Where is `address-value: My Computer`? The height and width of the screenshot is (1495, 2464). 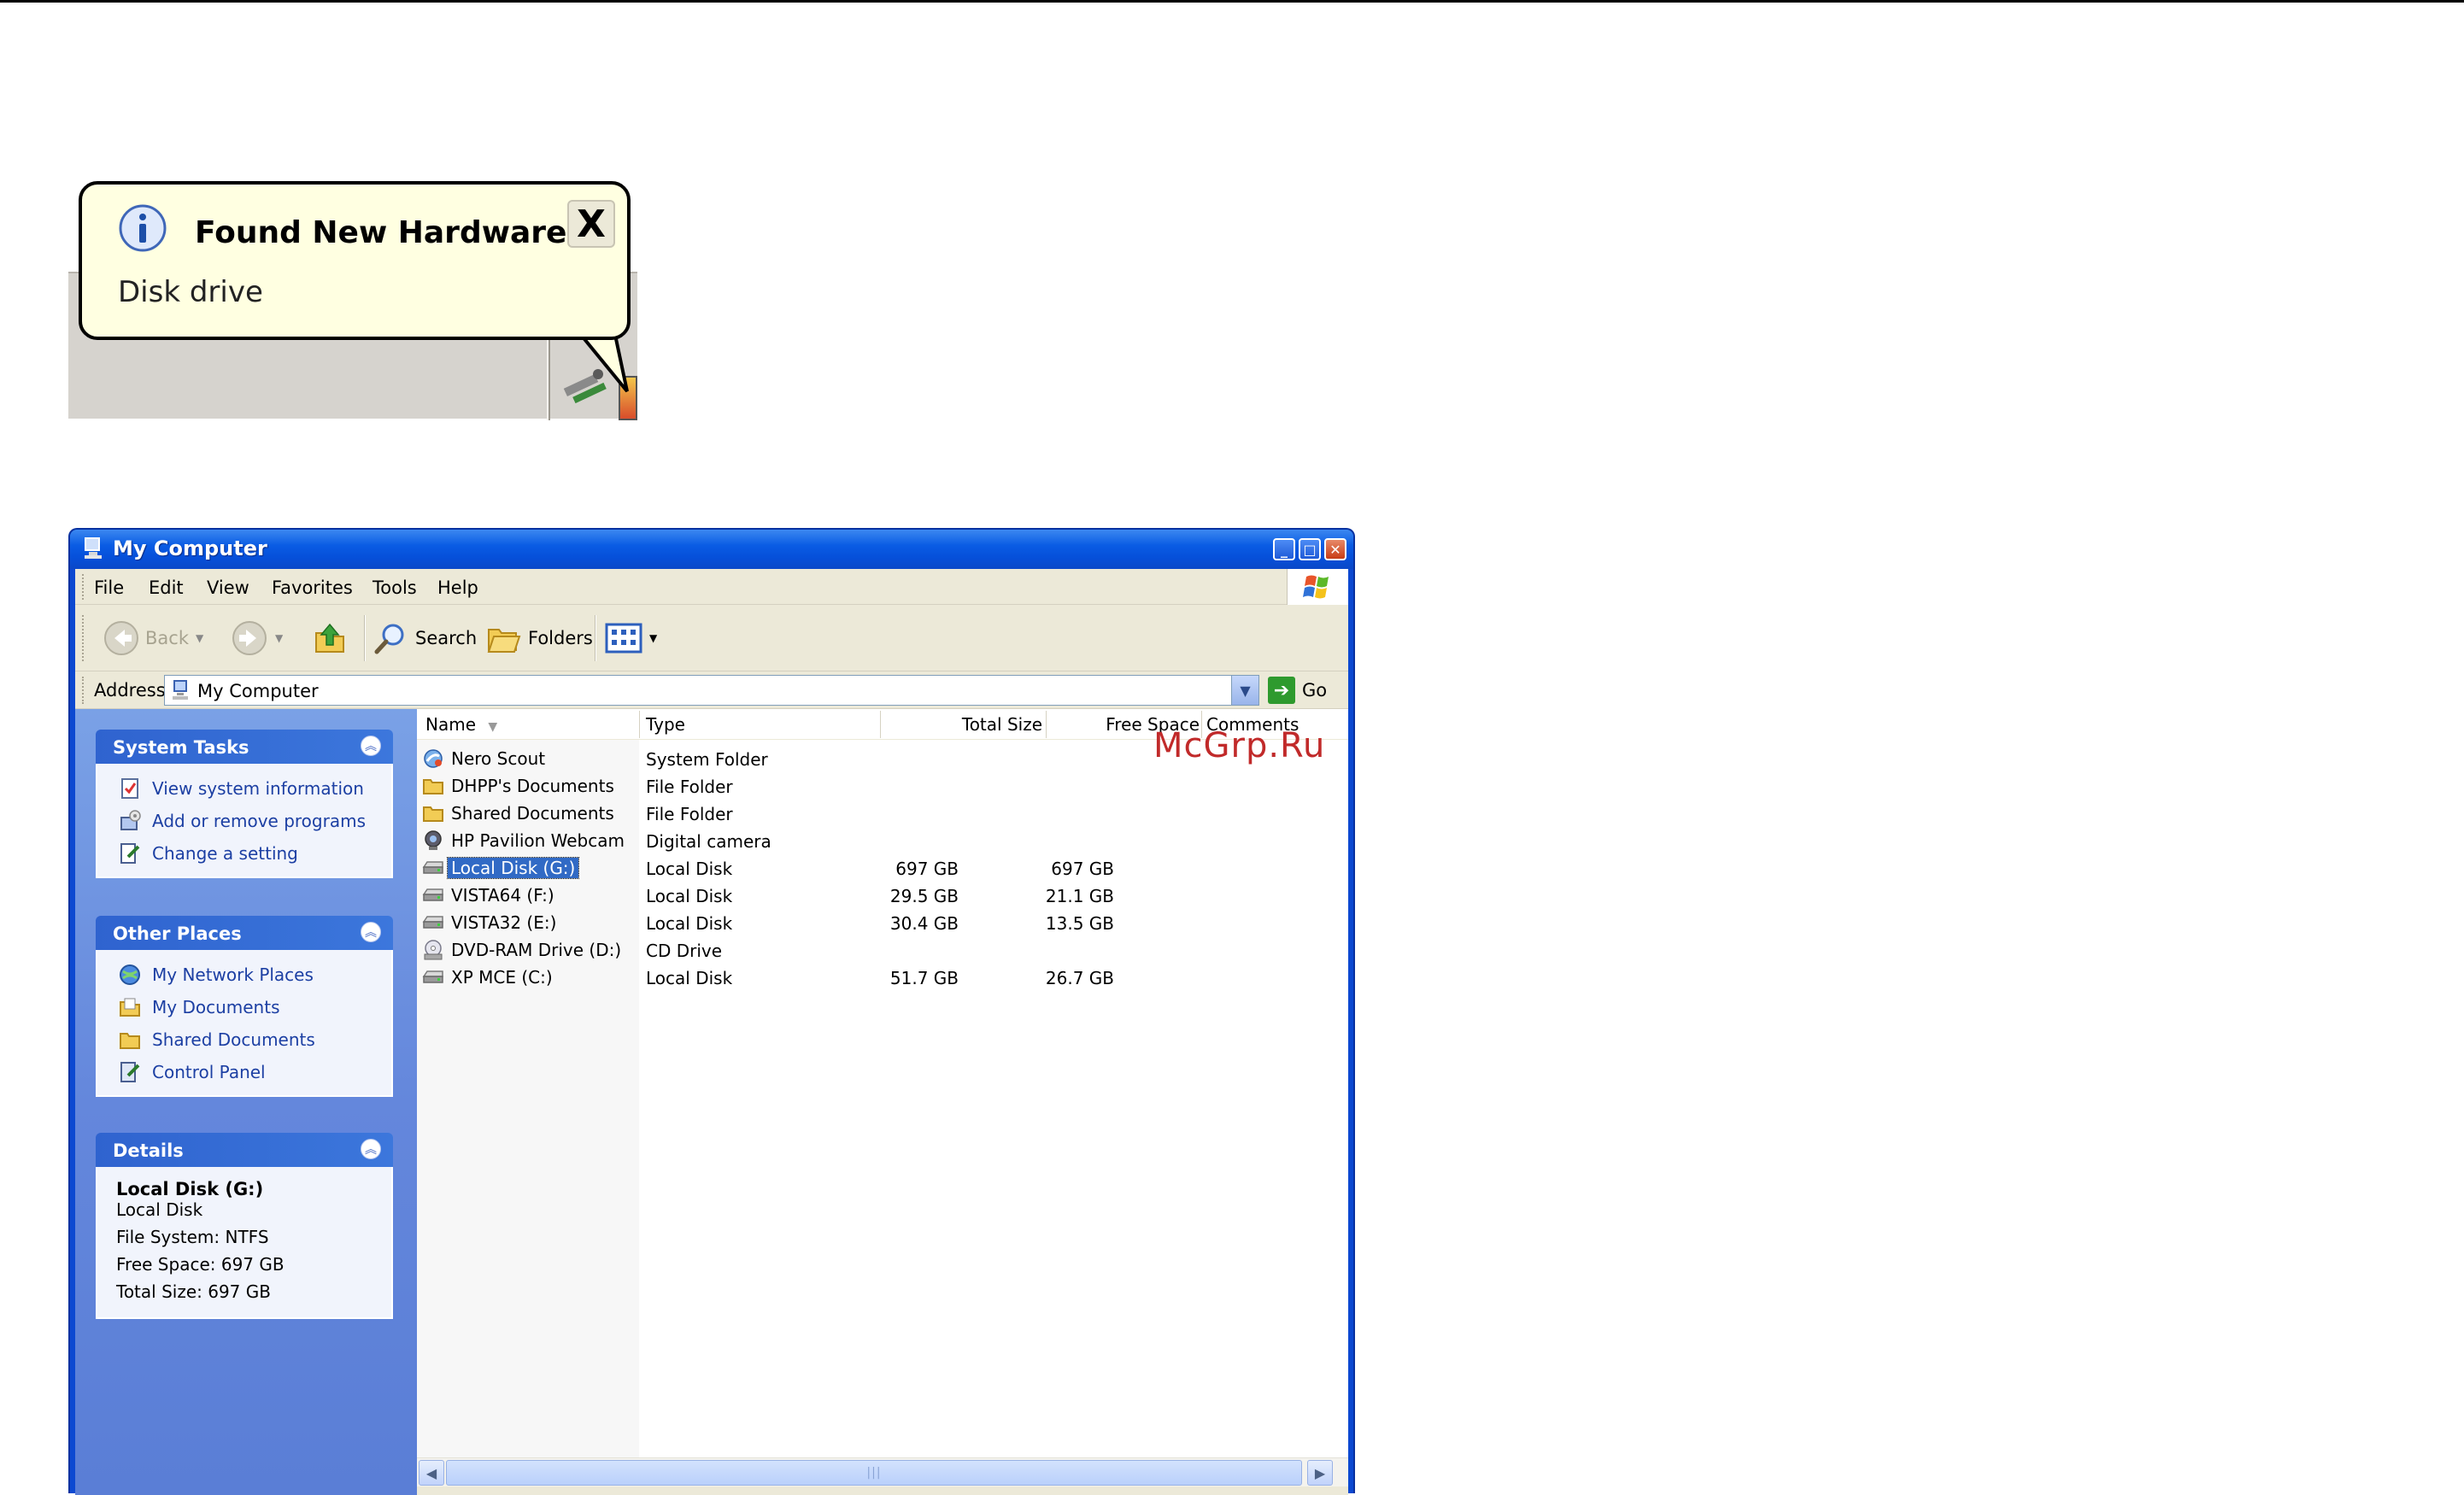
address-value: My Computer is located at coordinates (258, 691).